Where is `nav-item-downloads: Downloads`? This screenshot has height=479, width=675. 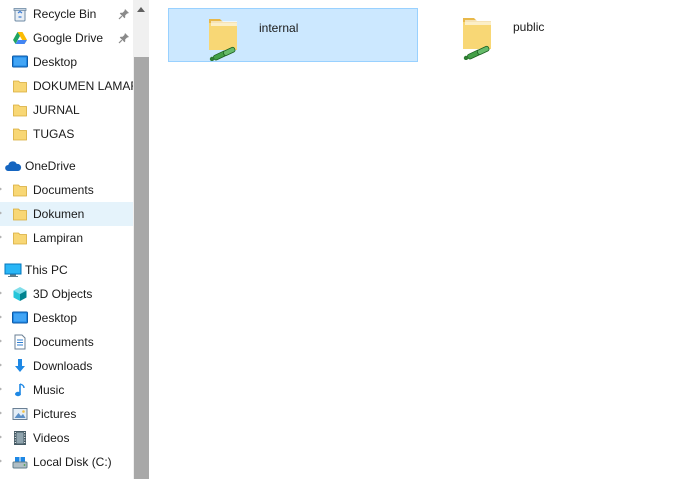
nav-item-downloads: Downloads is located at coordinates (66, 366).